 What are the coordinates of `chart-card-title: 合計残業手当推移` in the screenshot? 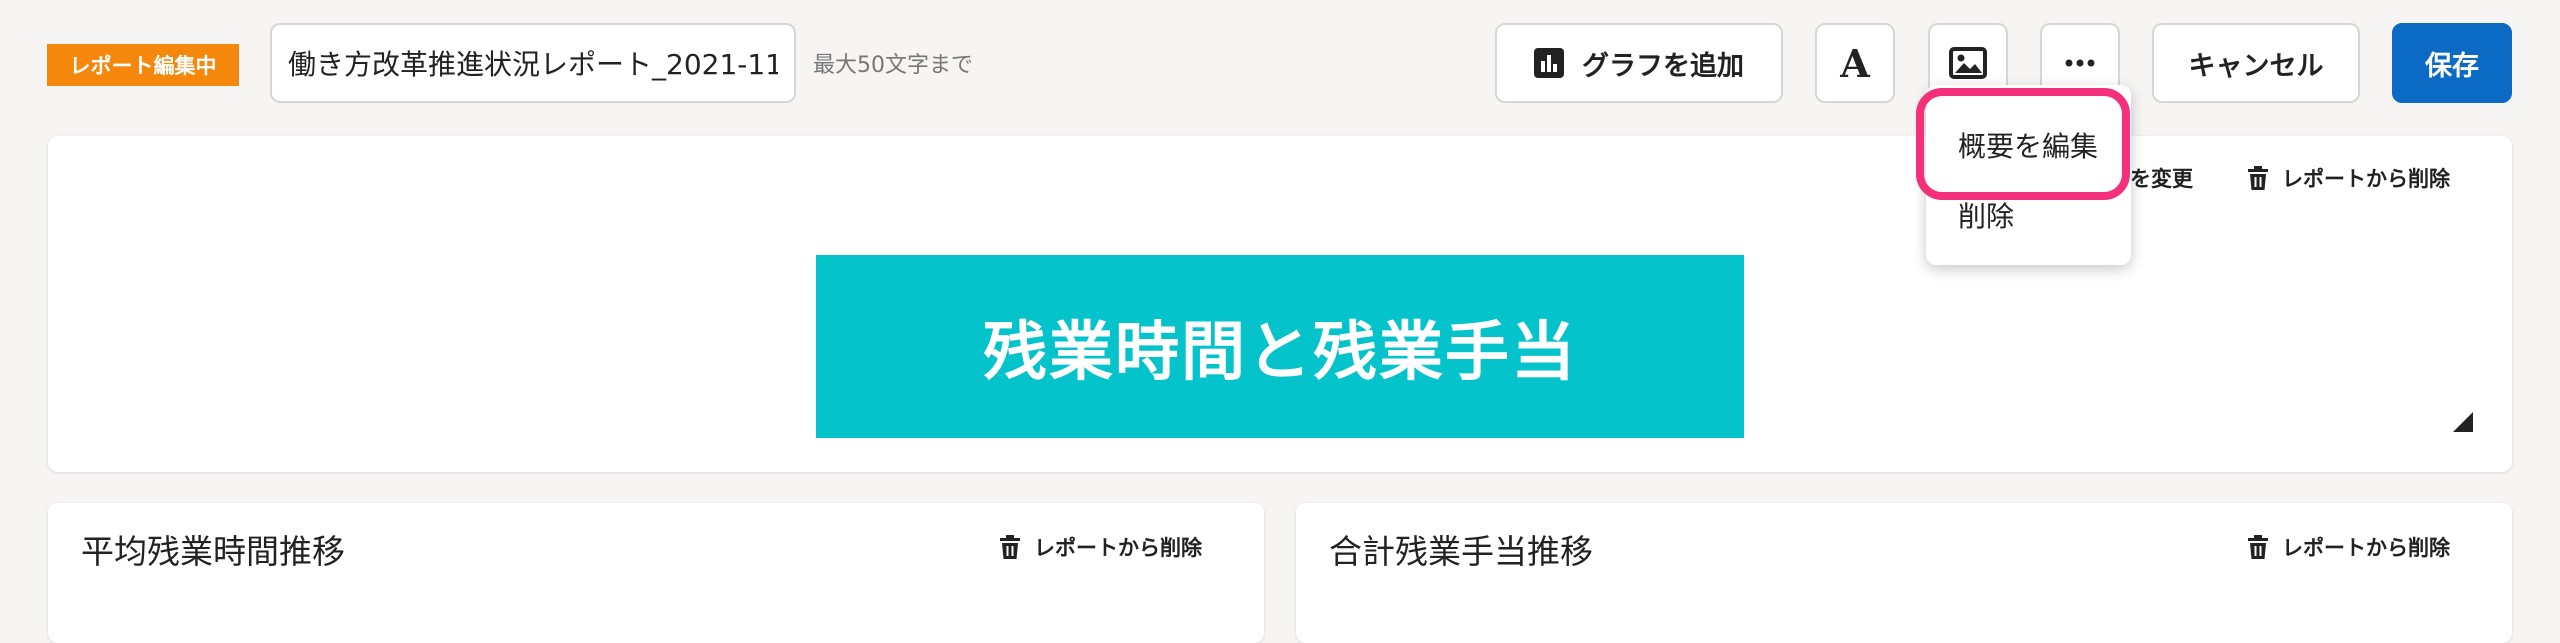 It's located at (1461, 551).